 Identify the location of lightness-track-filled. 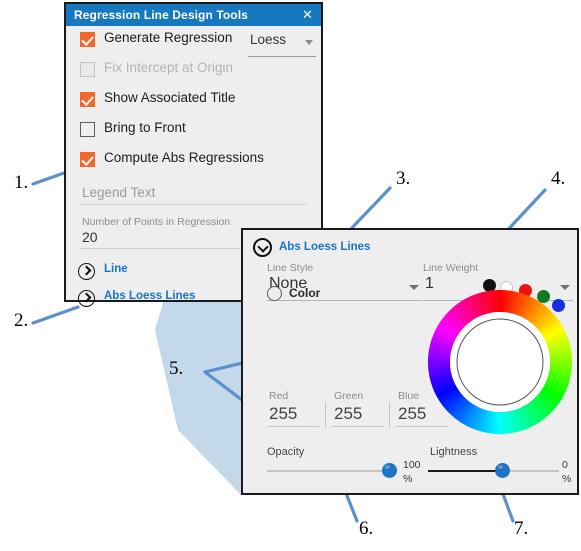
(465, 471).